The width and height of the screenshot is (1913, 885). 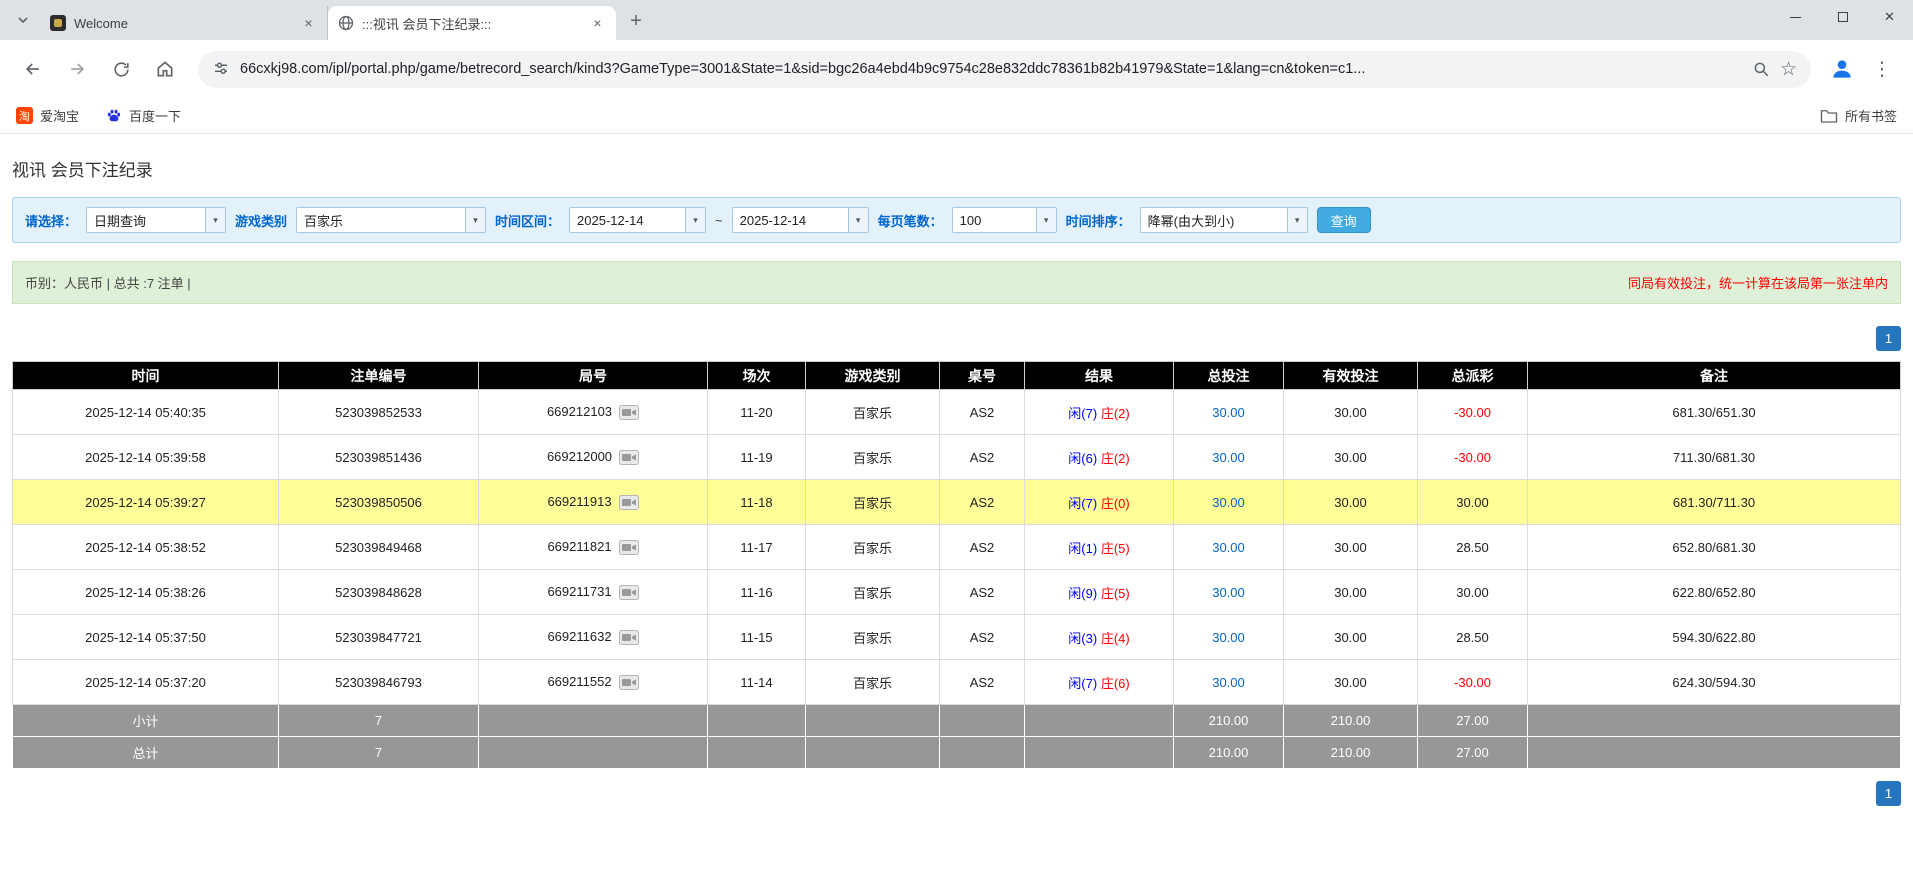 I want to click on date-to-picker: ▾, so click(x=800, y=220).